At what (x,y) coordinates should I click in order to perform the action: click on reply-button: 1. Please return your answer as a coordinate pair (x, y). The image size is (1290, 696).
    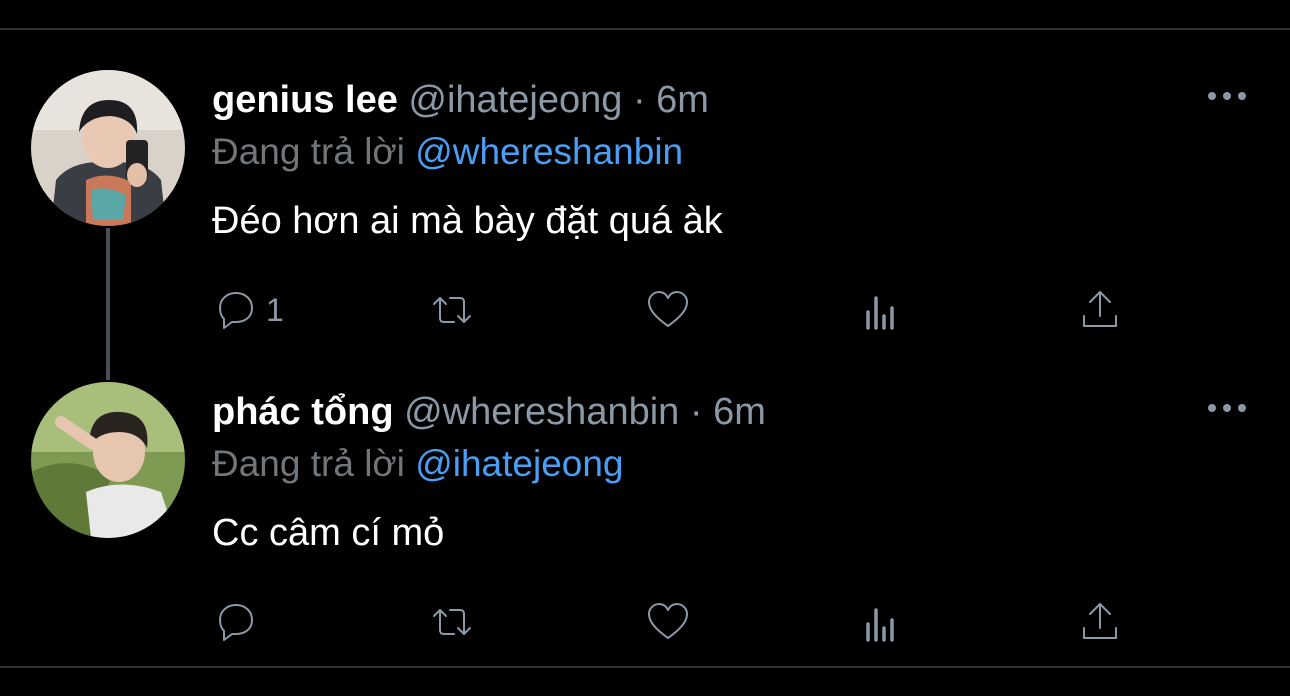
    Looking at the image, I should click on (248, 310).